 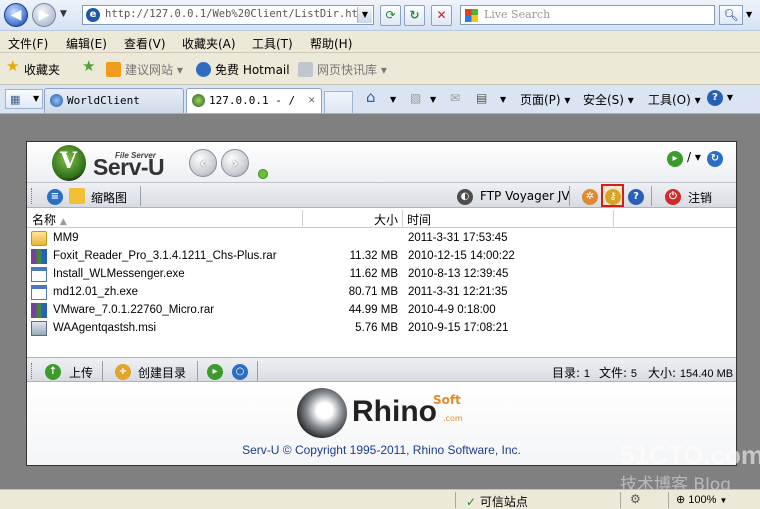 What do you see at coordinates (731, 15) in the screenshot?
I see `search-button: 🔍︎` at bounding box center [731, 15].